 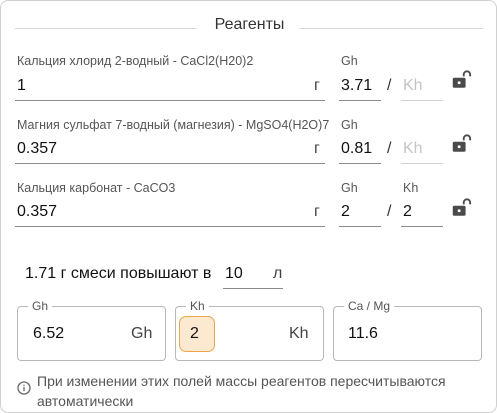 What do you see at coordinates (135, 61) in the screenshot?
I see `reagent-name: Кальция хлорид 2-водный - CaCl2(H20)2` at bounding box center [135, 61].